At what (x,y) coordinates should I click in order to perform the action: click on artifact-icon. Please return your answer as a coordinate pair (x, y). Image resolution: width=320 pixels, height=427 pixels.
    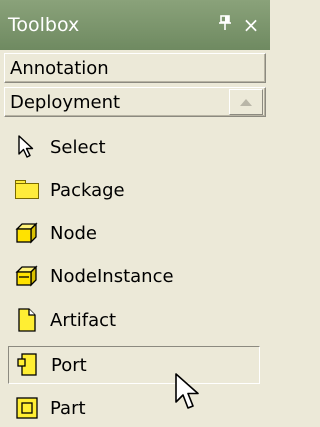
    Looking at the image, I should click on (27, 320).